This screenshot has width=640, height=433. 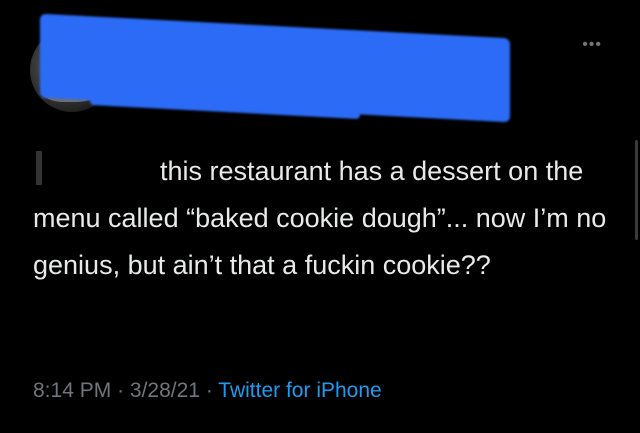 I want to click on tweet-date: 3/28/21, so click(x=165, y=390).